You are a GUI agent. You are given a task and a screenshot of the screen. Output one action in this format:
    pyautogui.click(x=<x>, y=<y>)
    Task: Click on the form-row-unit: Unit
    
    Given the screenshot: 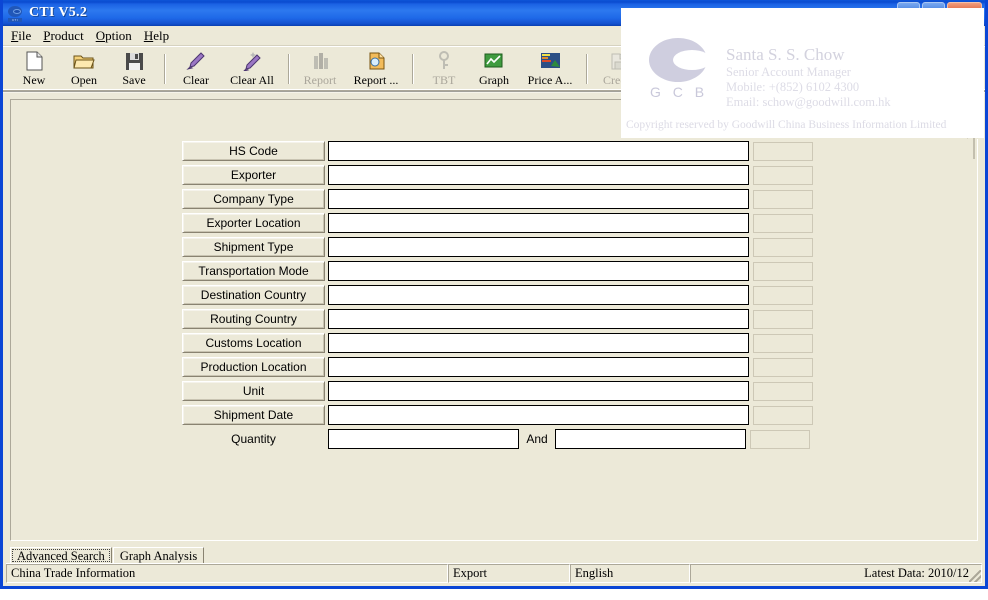 What is the action you would take?
    pyautogui.click(x=497, y=391)
    